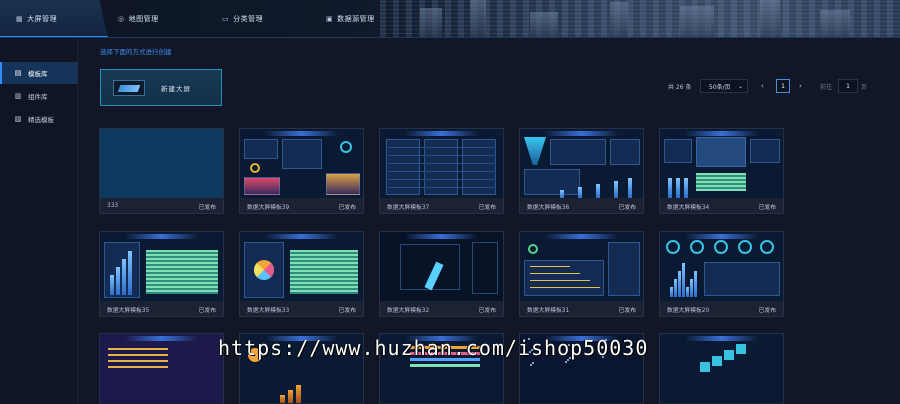  Describe the element at coordinates (721, 274) in the screenshot. I see `template-card: 数据大屏模板20 已发布` at that location.